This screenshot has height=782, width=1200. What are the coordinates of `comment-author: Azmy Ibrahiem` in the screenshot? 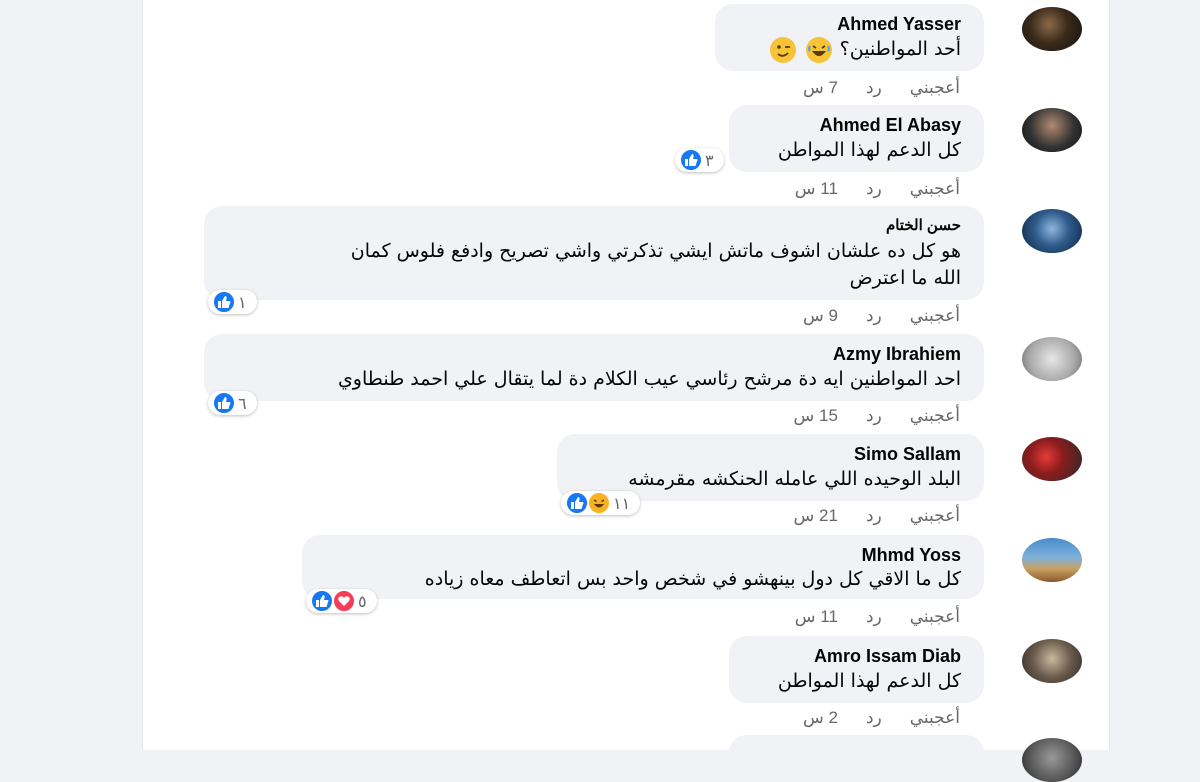 It's located at (593, 354).